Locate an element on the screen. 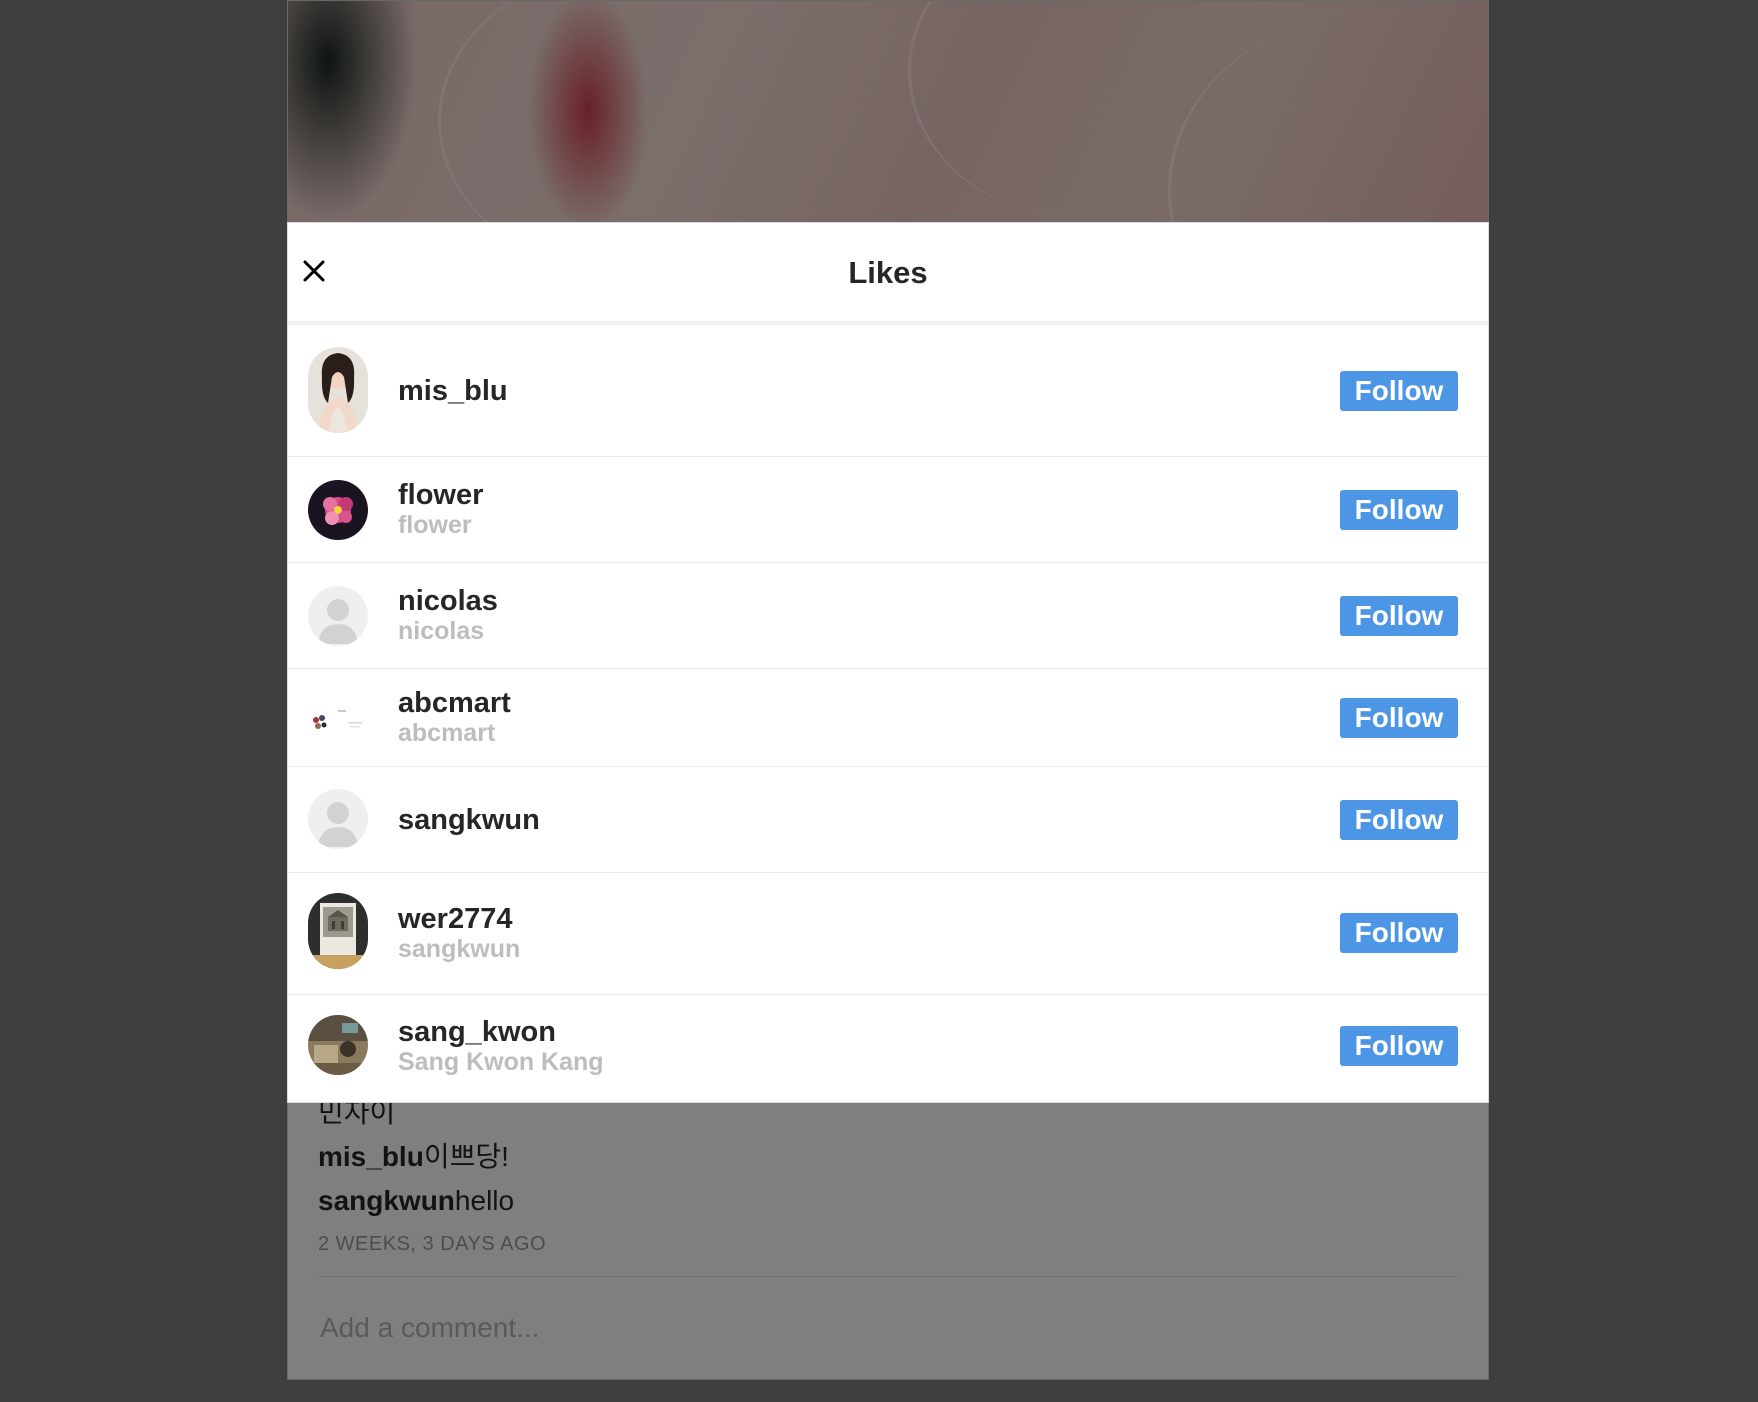  user-fullname: sangkwun is located at coordinates (459, 949).